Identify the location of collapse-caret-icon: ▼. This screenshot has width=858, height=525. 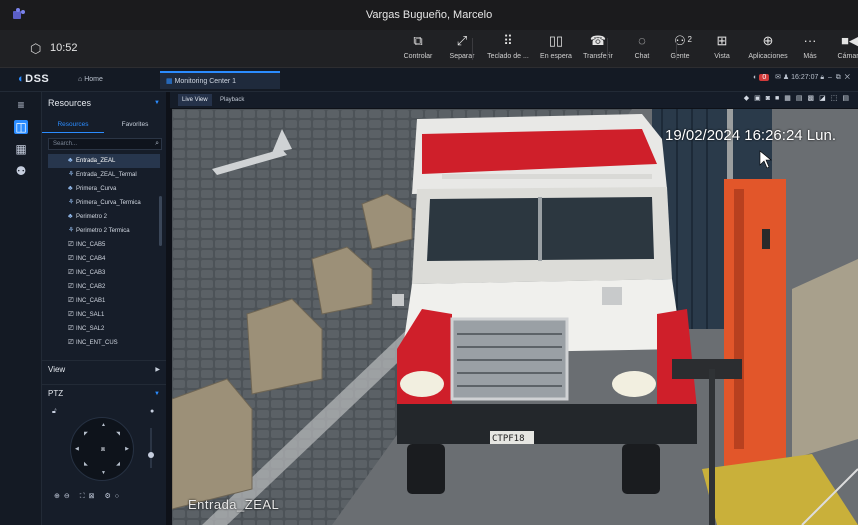
(157, 103).